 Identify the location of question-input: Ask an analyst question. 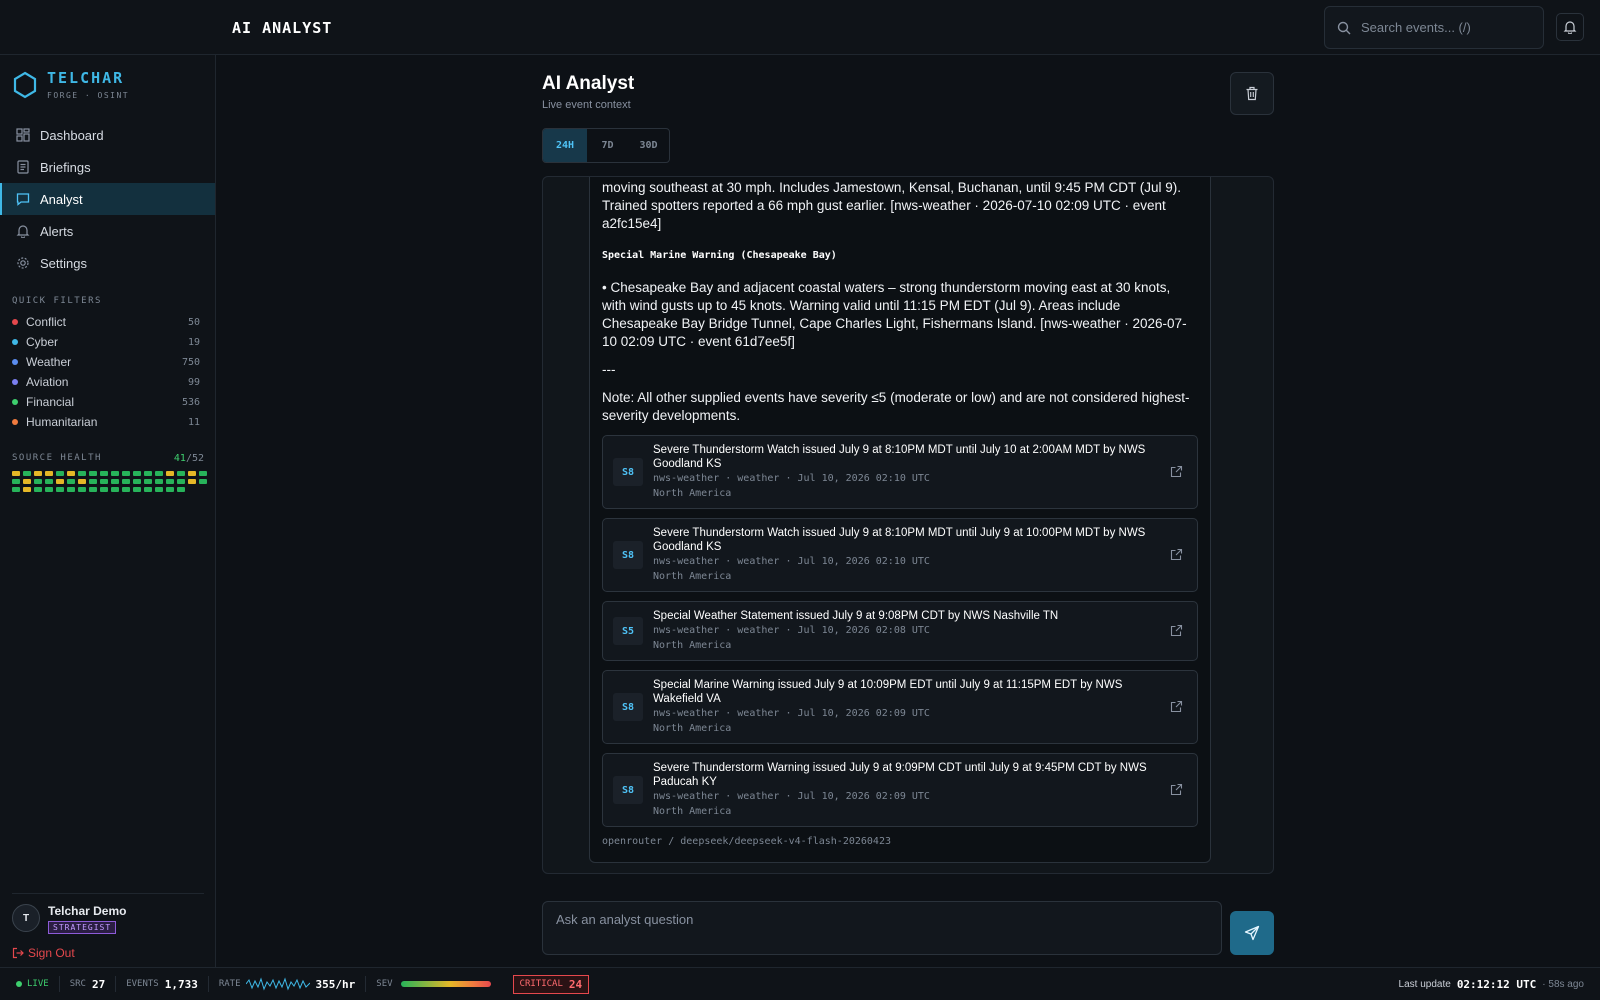
(882, 928).